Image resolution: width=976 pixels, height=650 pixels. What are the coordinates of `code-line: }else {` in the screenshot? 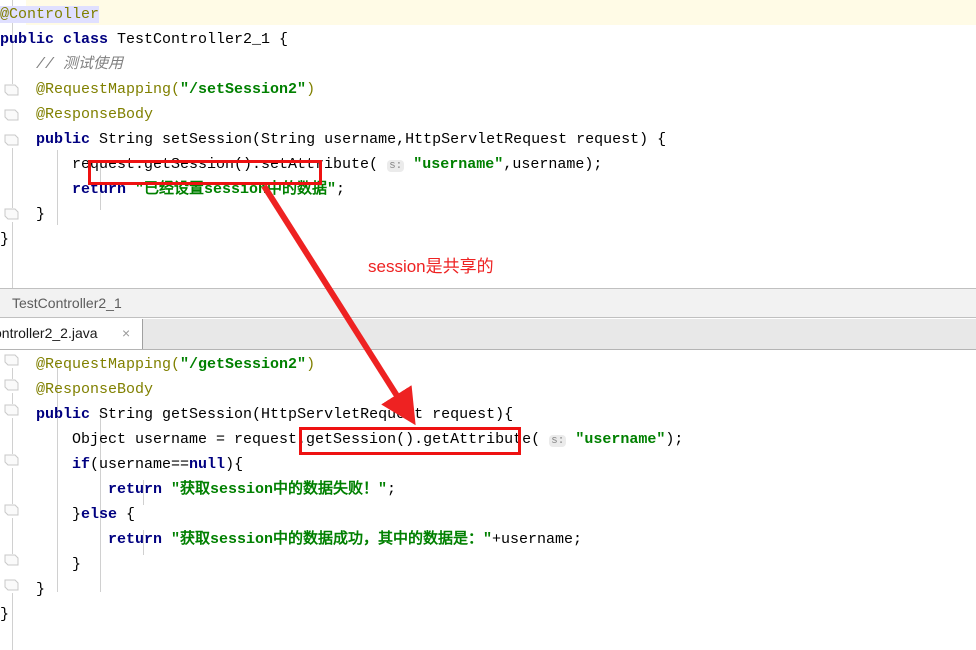 It's located at (488, 514).